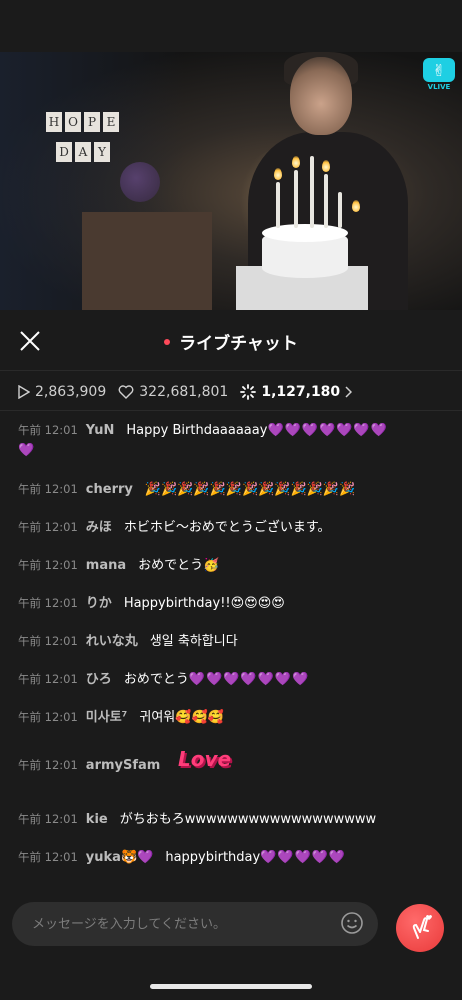  What do you see at coordinates (248, 392) in the screenshot?
I see `loading-spinner-icon` at bounding box center [248, 392].